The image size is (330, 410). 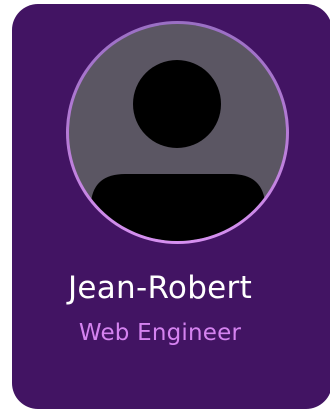 I want to click on profile-name: Jean-Robert, so click(x=160, y=288).